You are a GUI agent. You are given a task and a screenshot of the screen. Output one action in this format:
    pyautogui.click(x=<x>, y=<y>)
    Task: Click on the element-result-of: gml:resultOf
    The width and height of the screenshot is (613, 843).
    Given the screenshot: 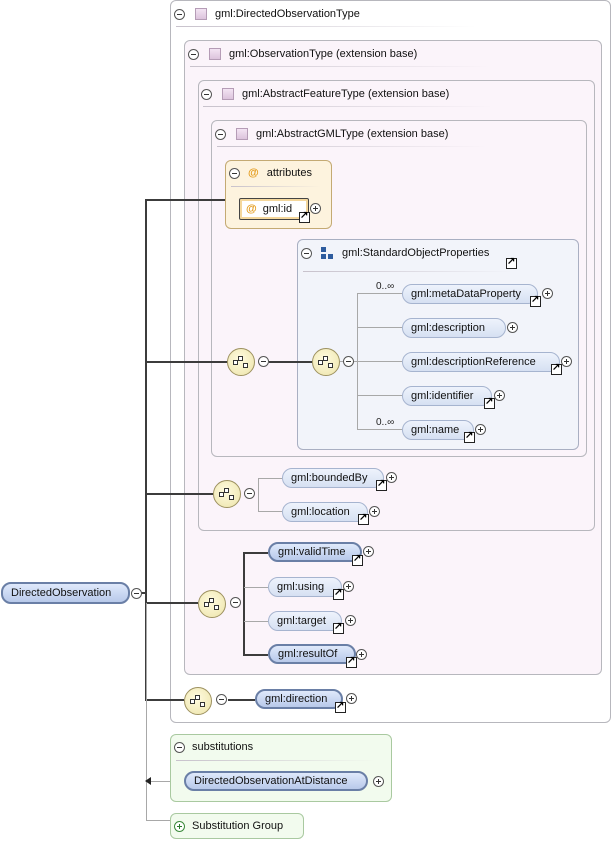 What is the action you would take?
    pyautogui.click(x=312, y=654)
    